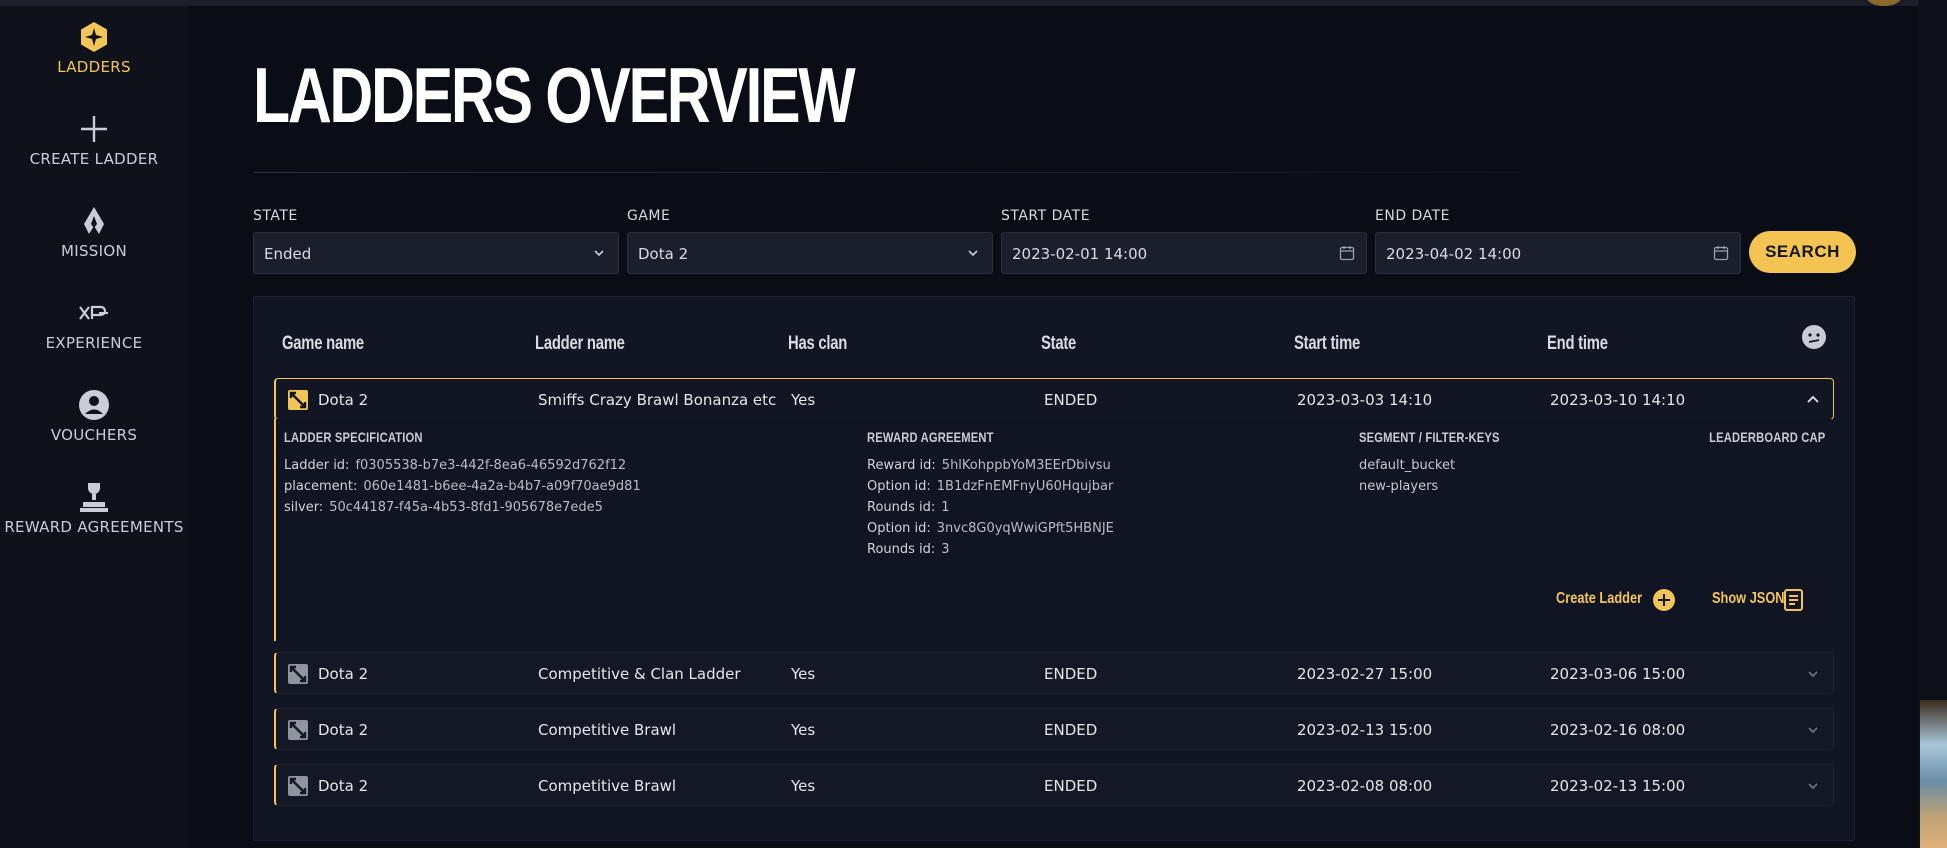 The height and width of the screenshot is (848, 1947). I want to click on end-time: 2023-03-10 14:10, so click(1618, 400).